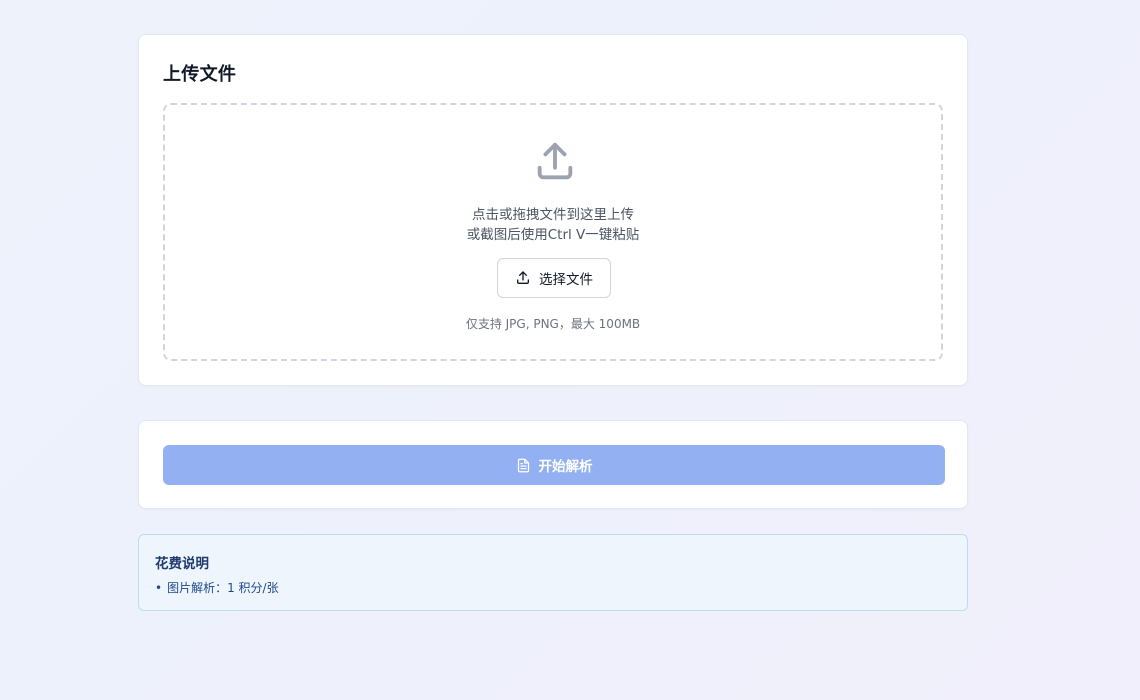  Describe the element at coordinates (523, 465) in the screenshot. I see `document-icon` at that location.